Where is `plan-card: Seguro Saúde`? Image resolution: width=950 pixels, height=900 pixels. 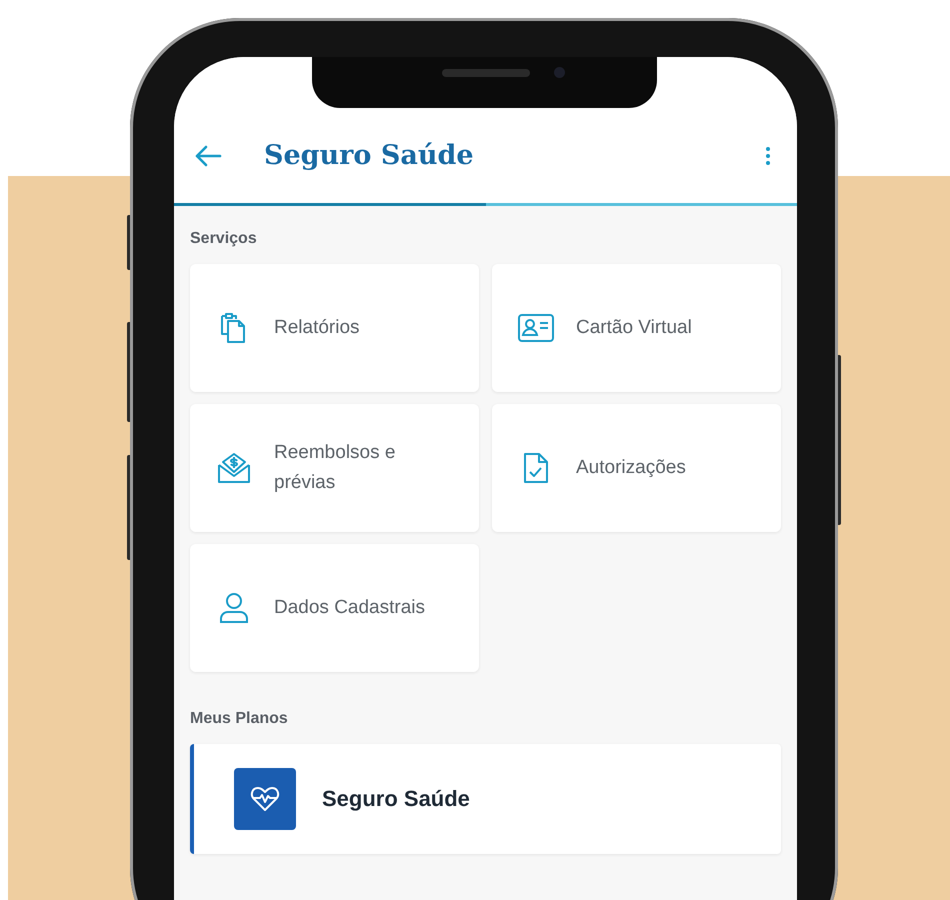
plan-card: Seguro Saúde is located at coordinates (485, 799).